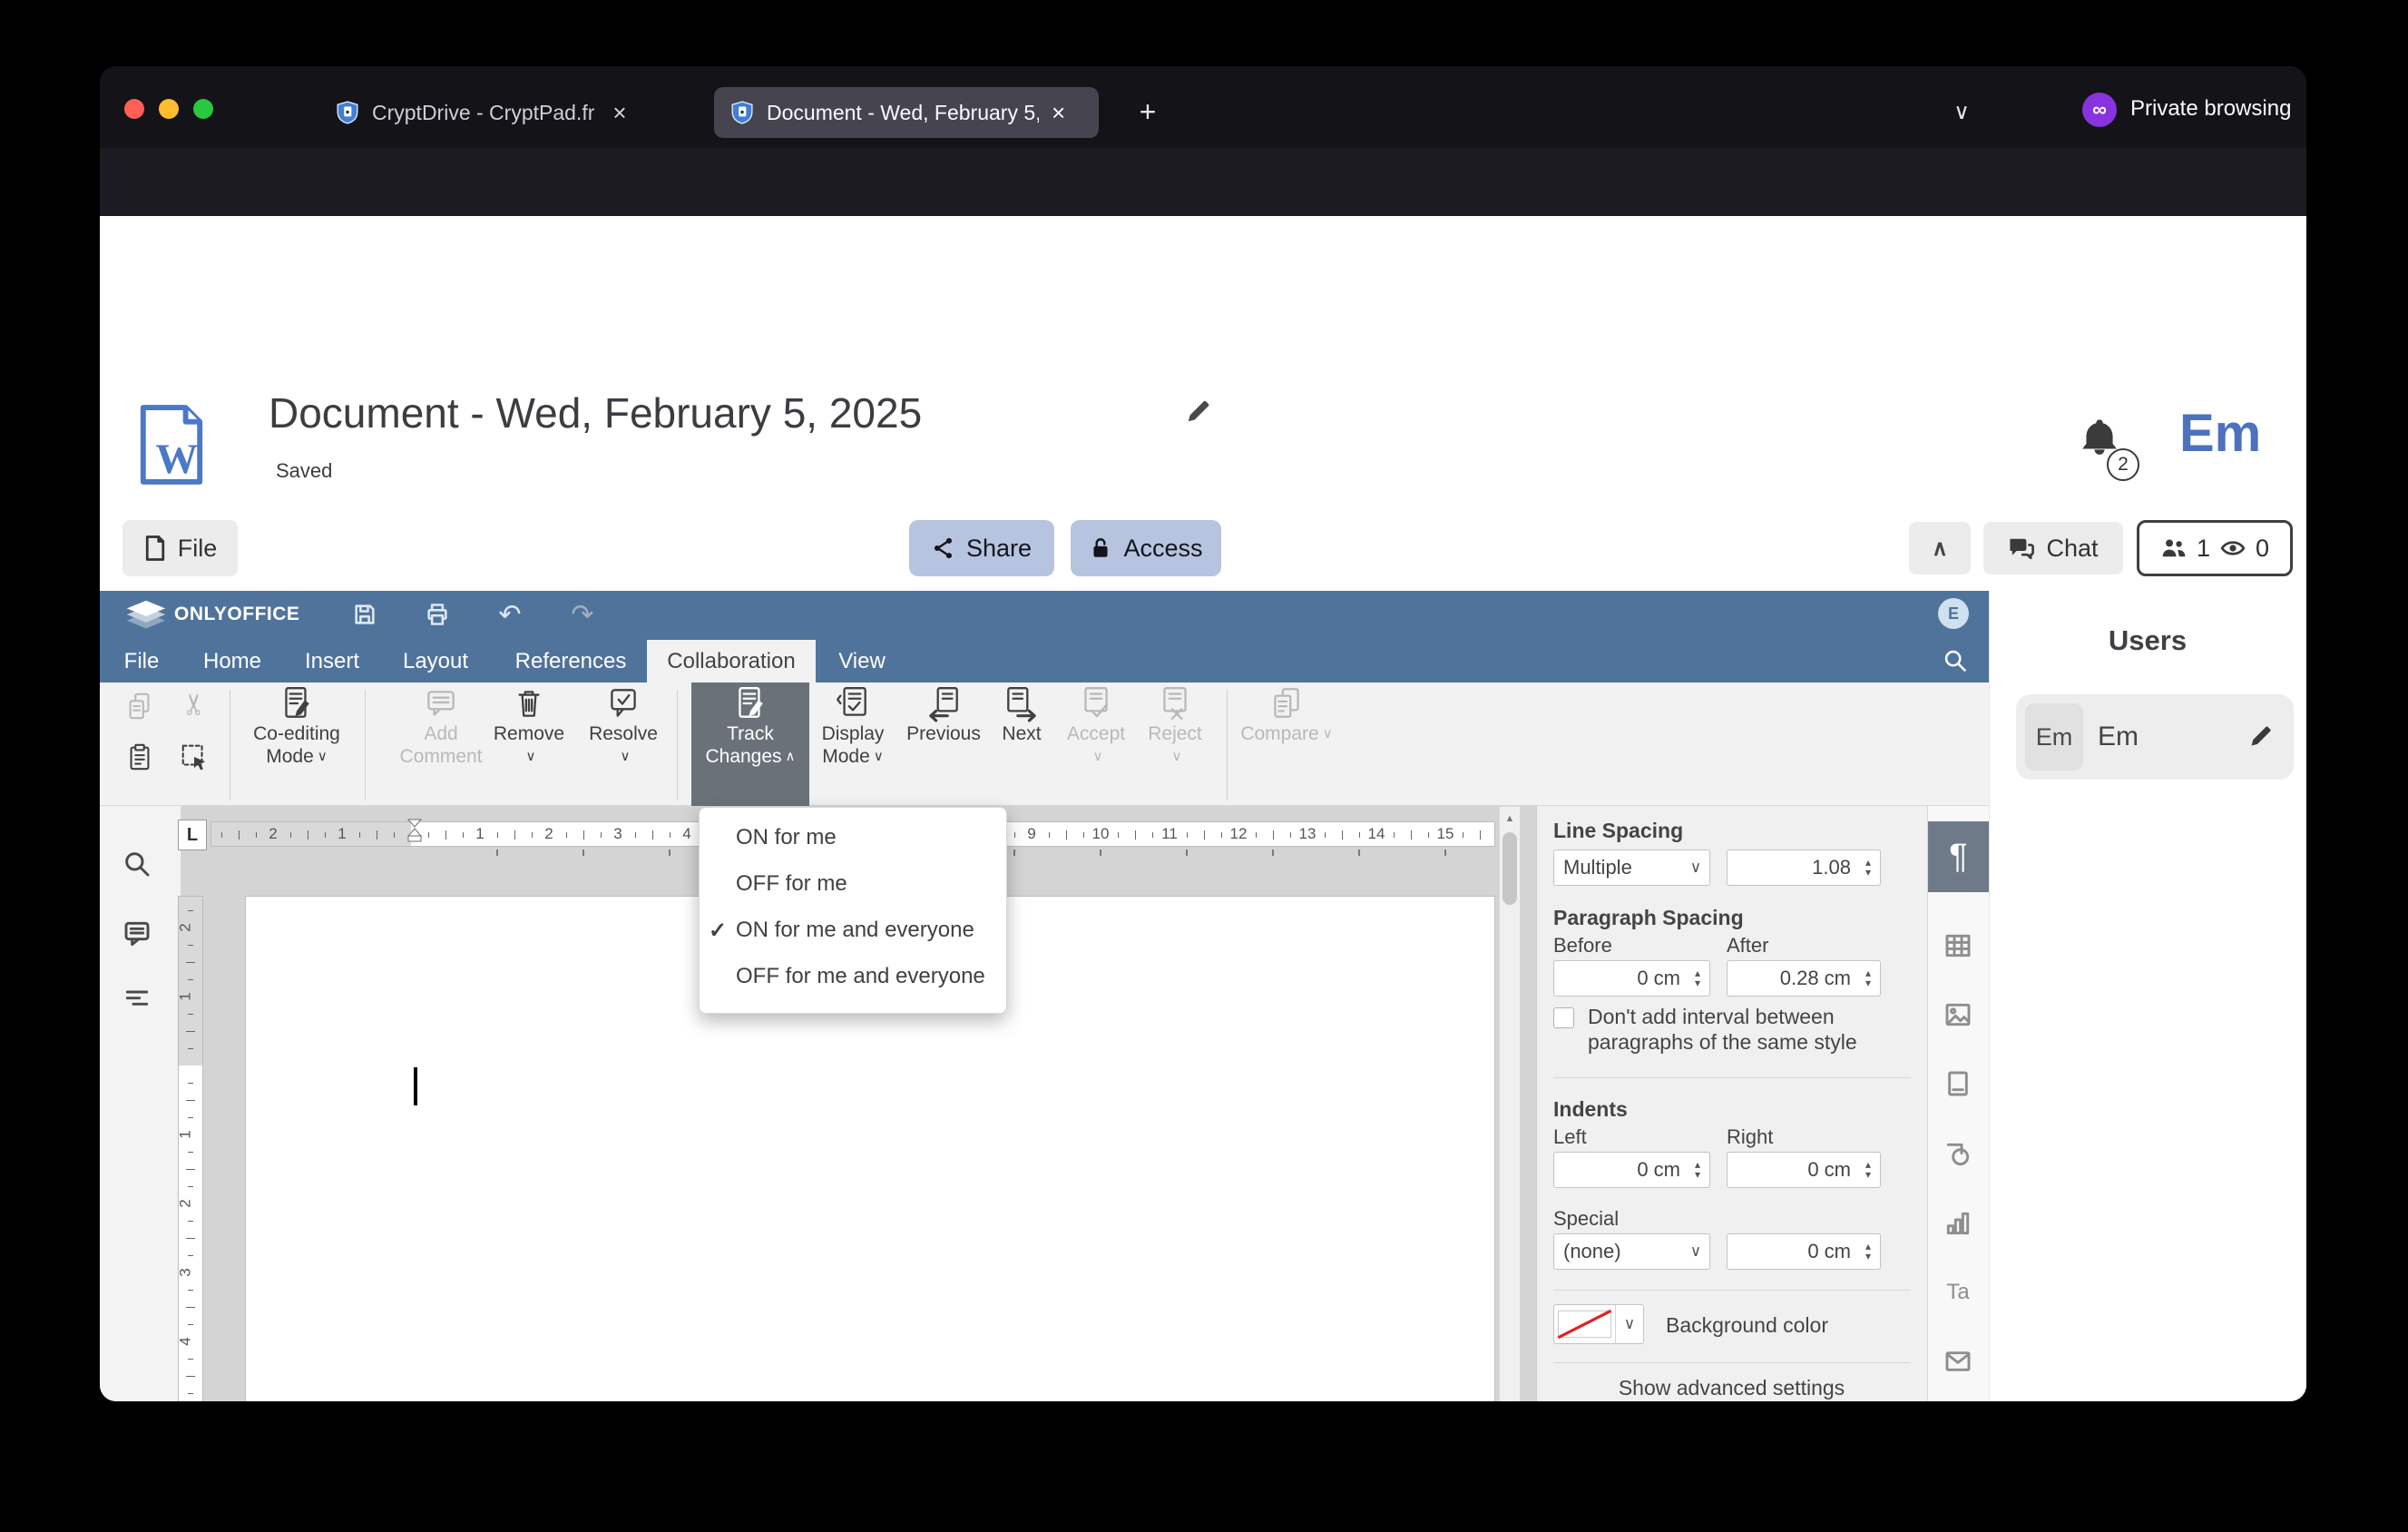 The image size is (2408, 1532). I want to click on coediting-mode-button: Co-editing Mode ∨, so click(297, 743).